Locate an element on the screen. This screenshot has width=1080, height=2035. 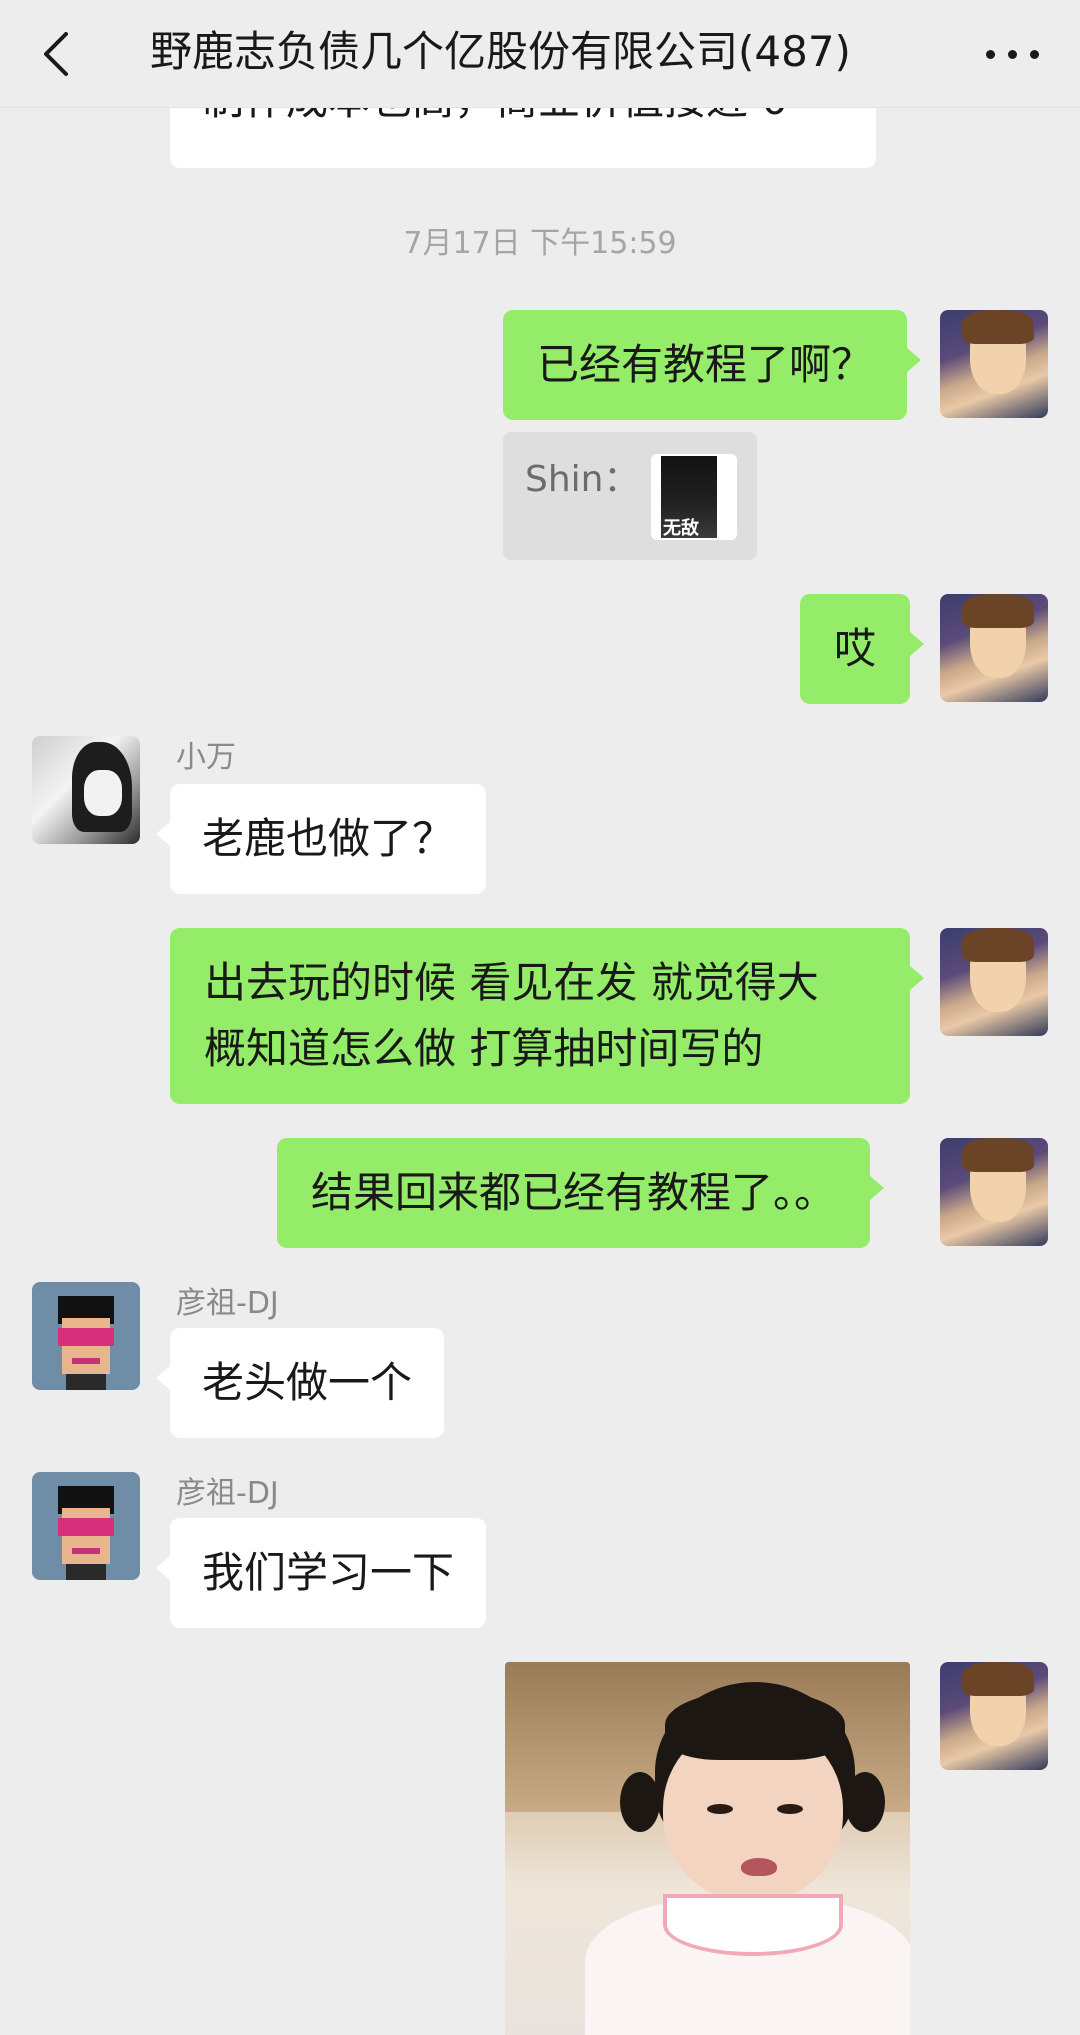
chat-title: 野鹿志负债几个亿股份有限公司(487) is located at coordinates (500, 51).